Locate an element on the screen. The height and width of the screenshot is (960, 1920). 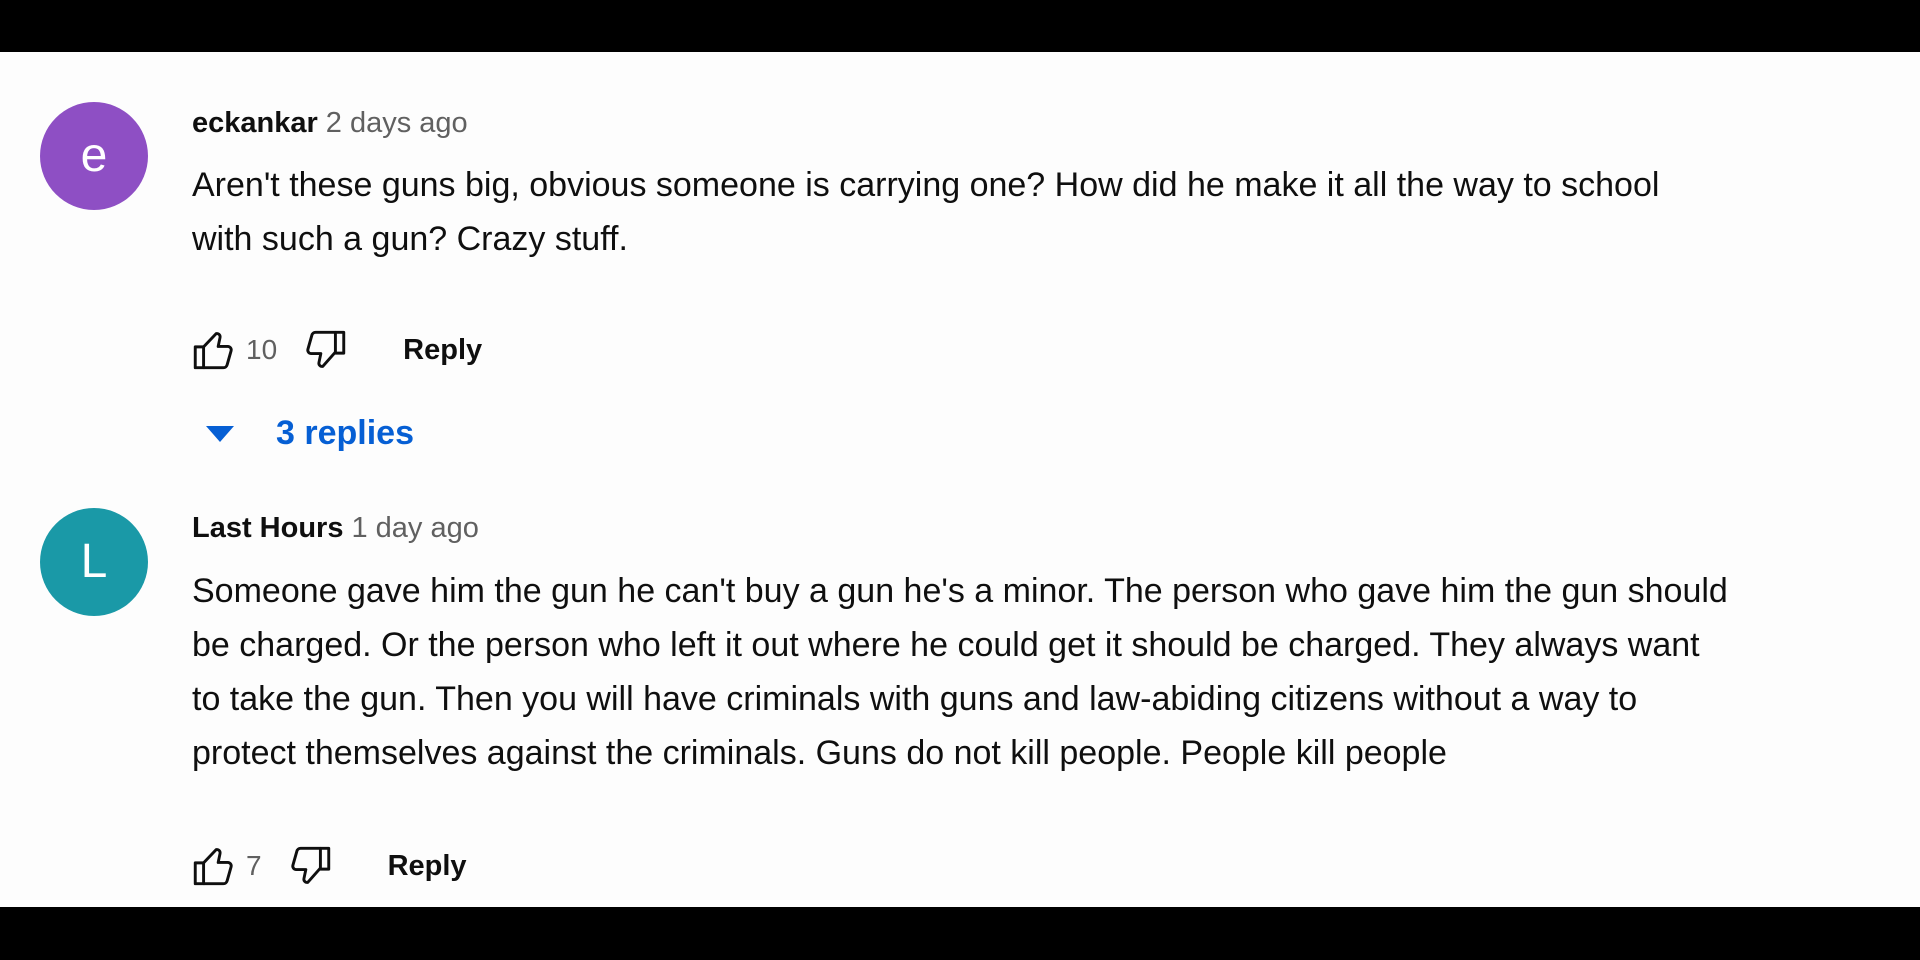
comment-timestamp: 1 day ago is located at coordinates (414, 528).